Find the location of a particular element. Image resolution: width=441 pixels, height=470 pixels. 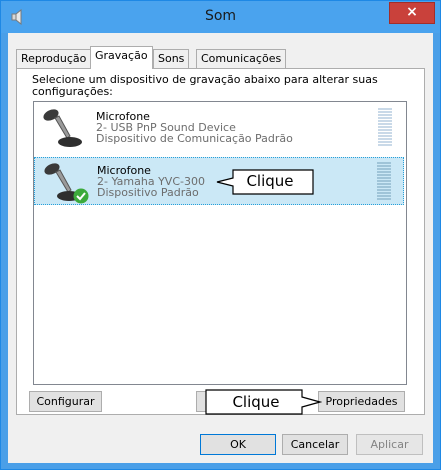

title-bar: Som × is located at coordinates (220, 17).